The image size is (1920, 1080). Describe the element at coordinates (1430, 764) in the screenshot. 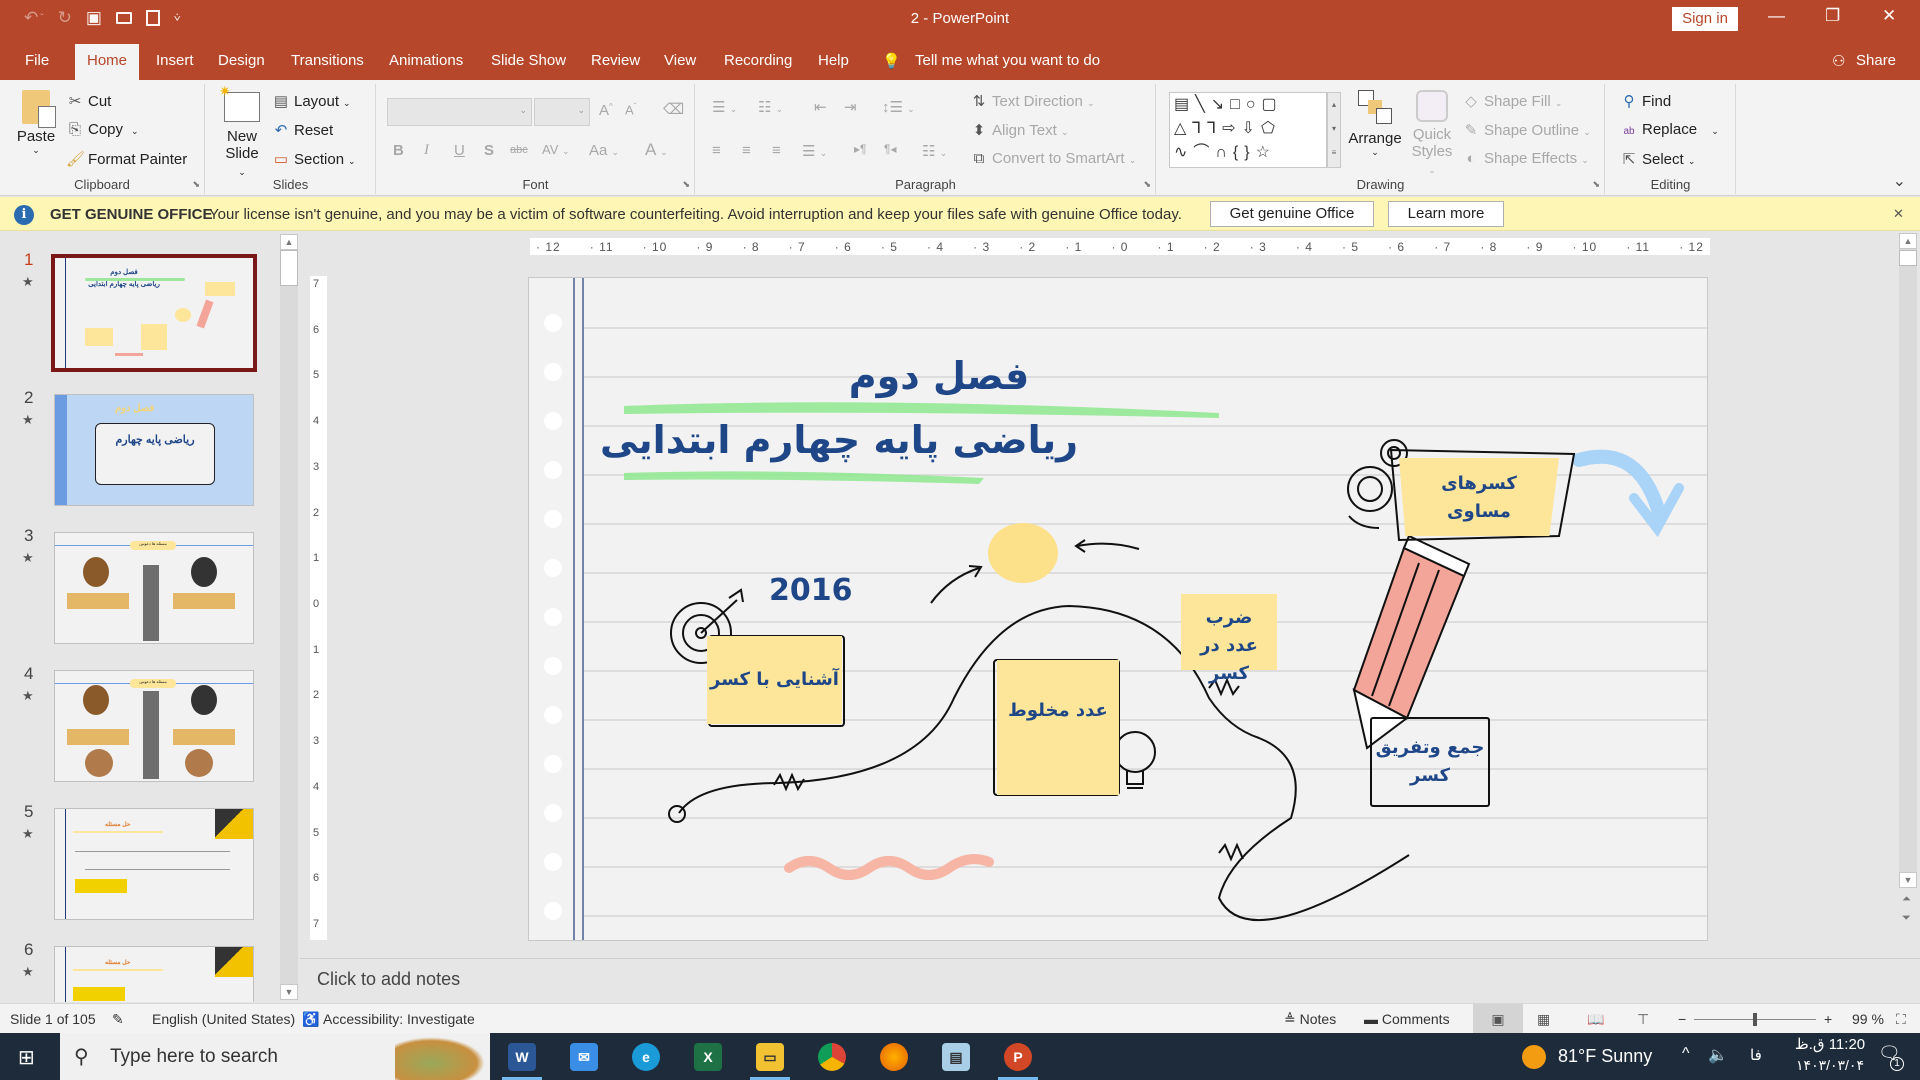

I see `topic-note-addsub: جمع وتفریق کسر` at that location.